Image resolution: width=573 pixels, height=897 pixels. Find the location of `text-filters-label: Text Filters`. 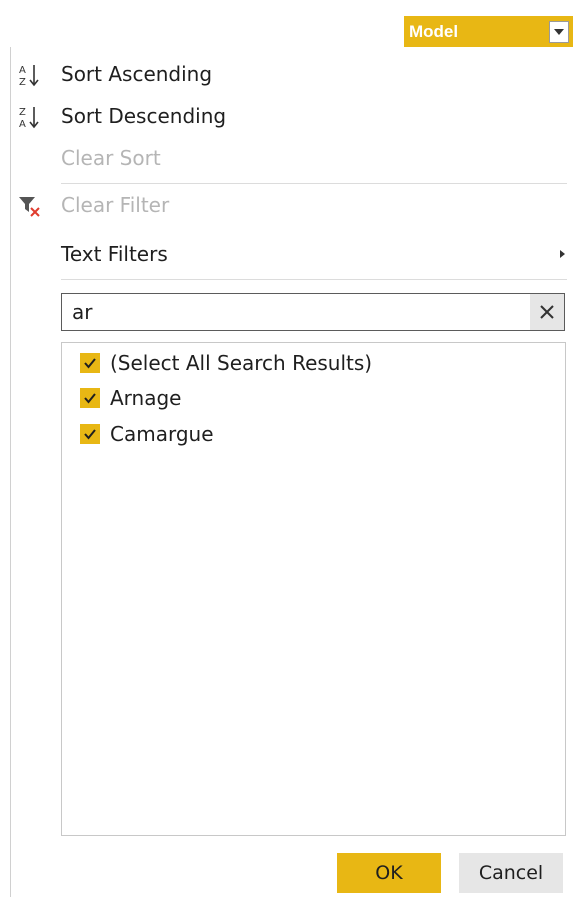

text-filters-label: Text Filters is located at coordinates (114, 254).